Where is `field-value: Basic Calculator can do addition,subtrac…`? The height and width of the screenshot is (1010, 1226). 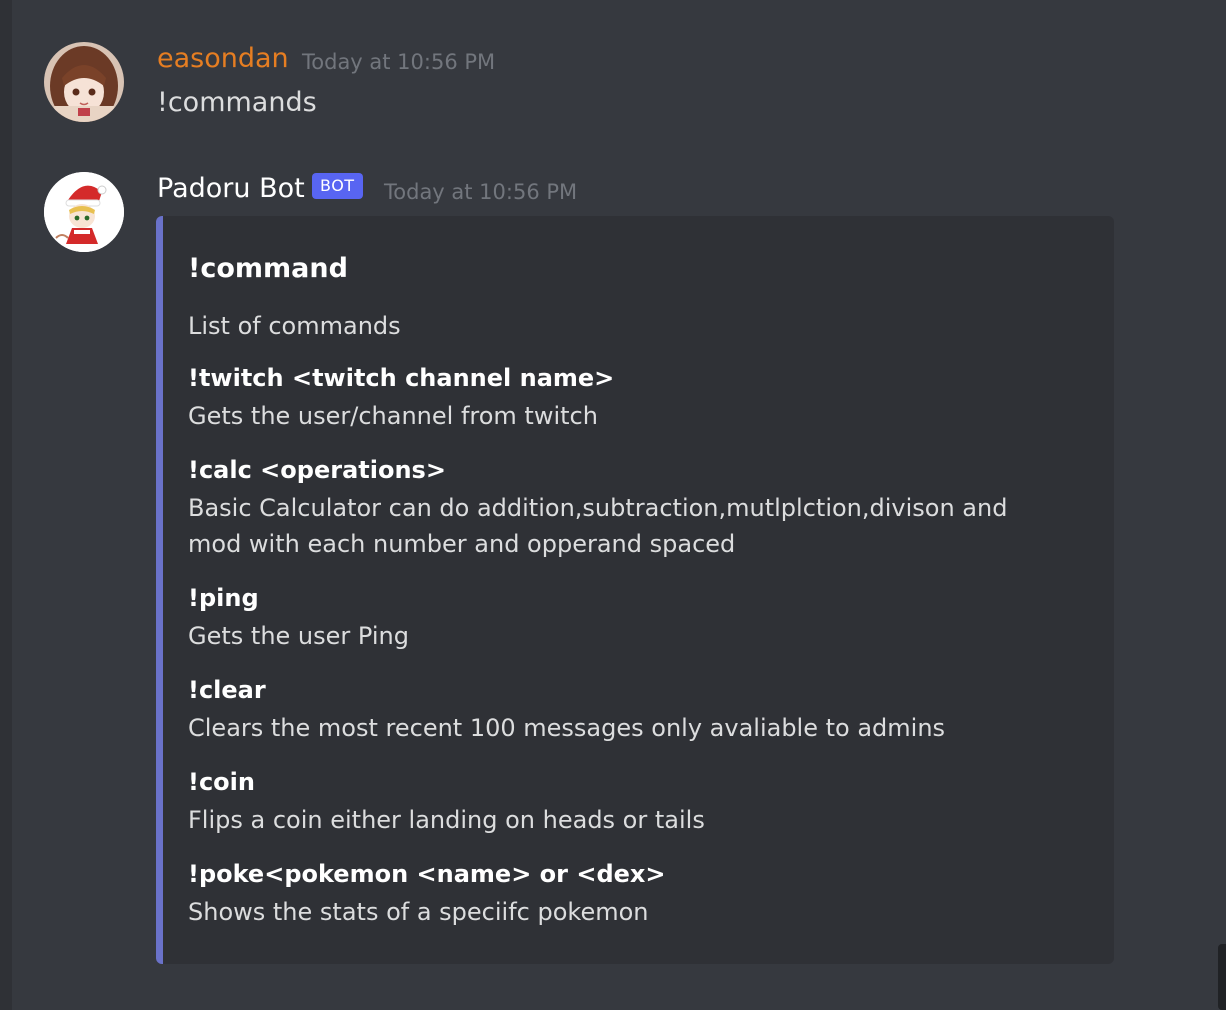
field-value: Basic Calculator can do addition,subtrac… is located at coordinates (598, 526).